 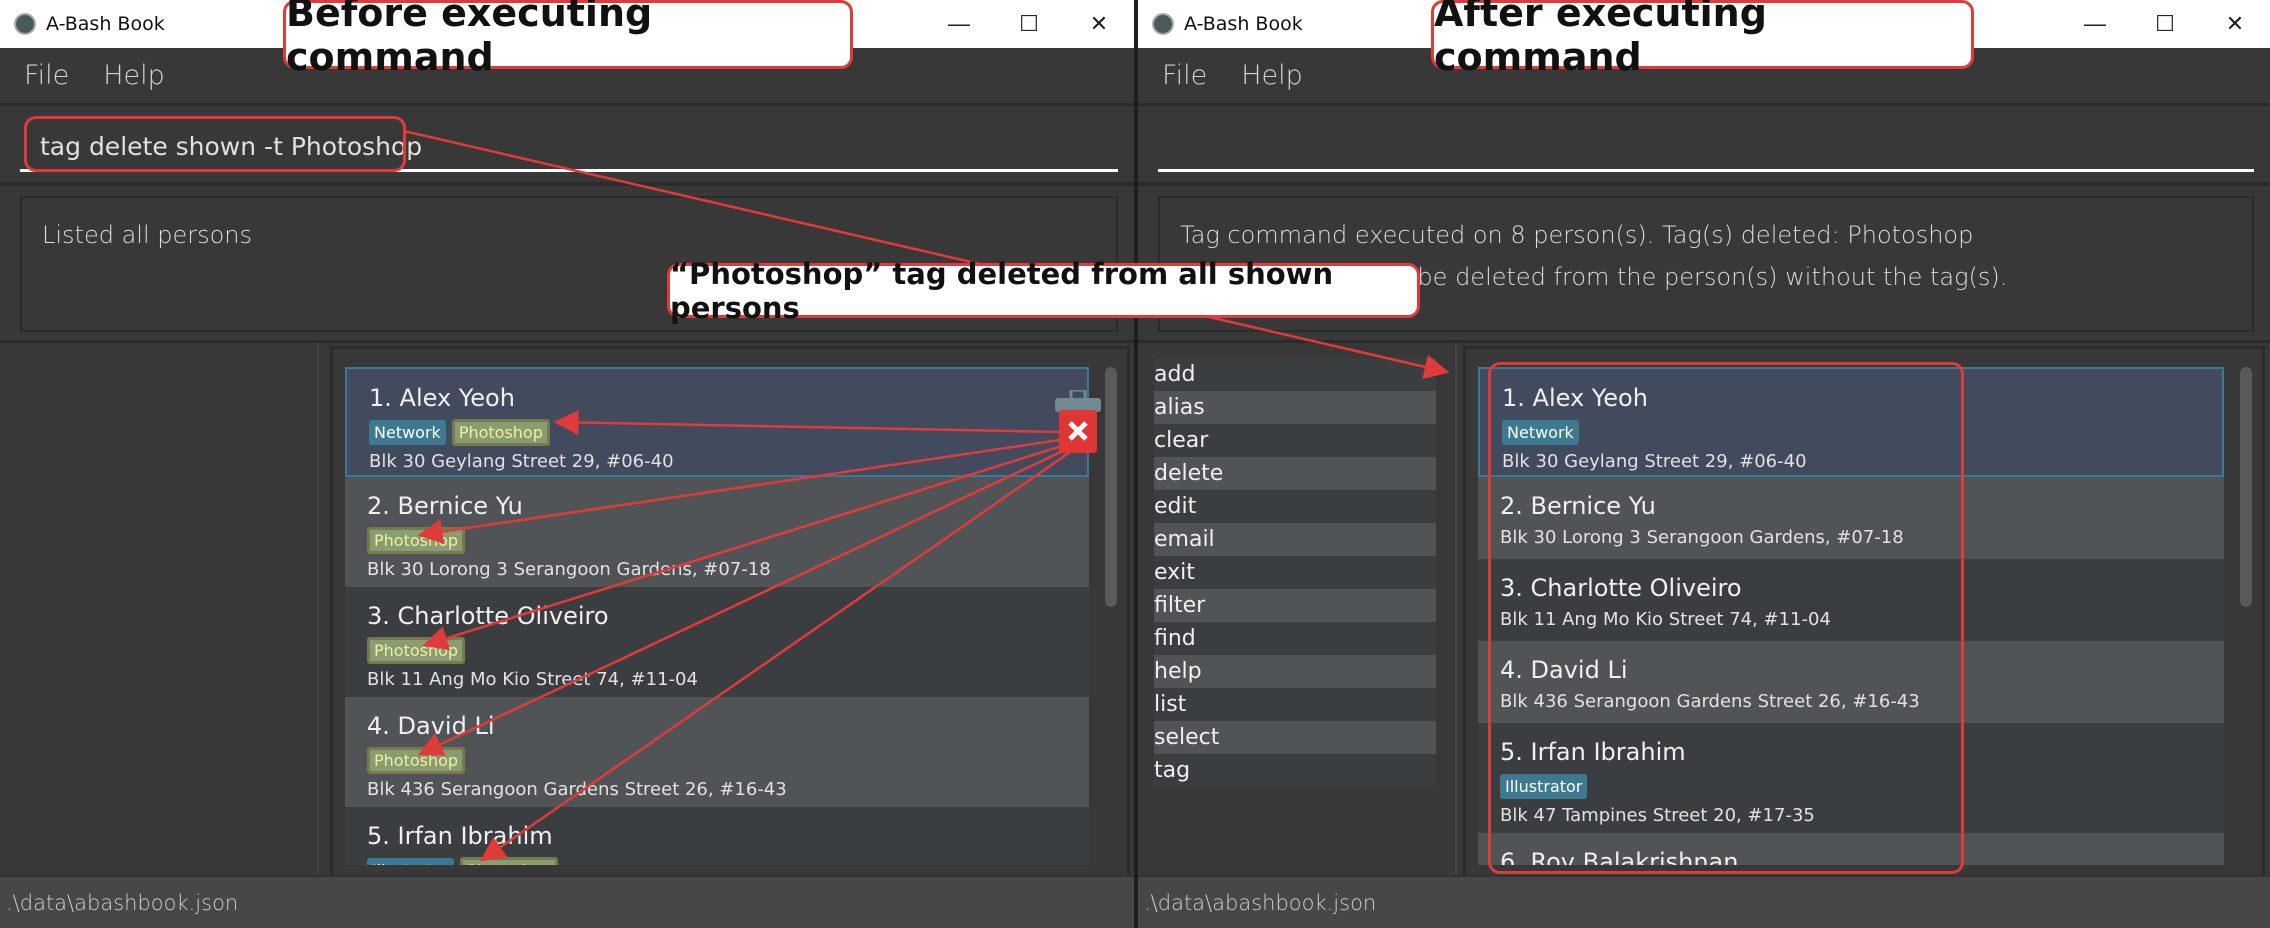 I want to click on person-address: Blk 30 Geylang Street 29, #06-40, so click(x=521, y=461).